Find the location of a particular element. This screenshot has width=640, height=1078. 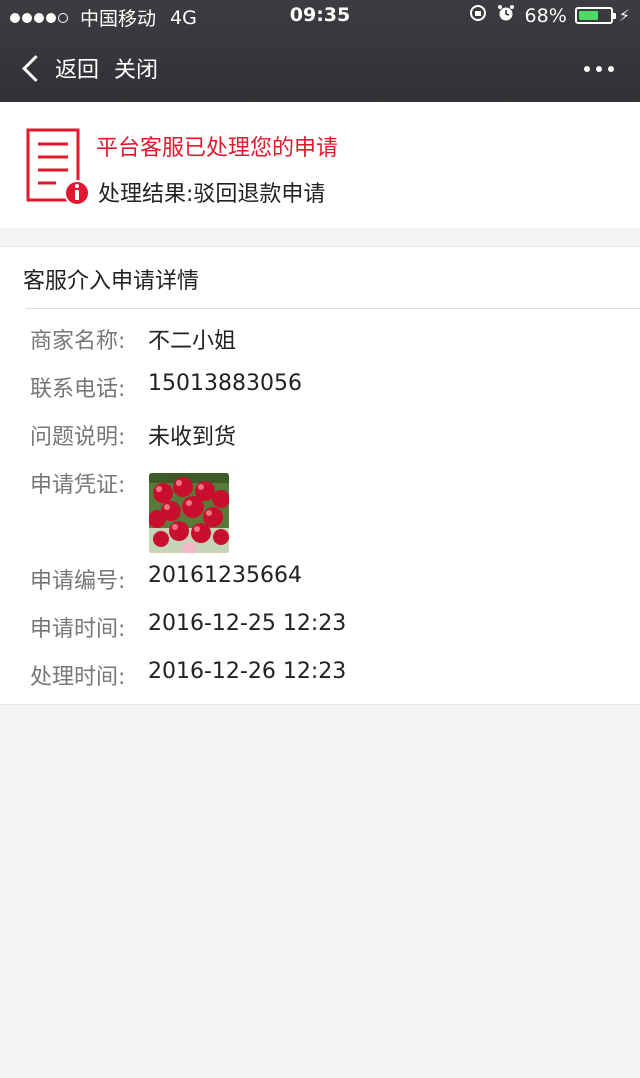

row-value: 20161235664 is located at coordinates (225, 575).